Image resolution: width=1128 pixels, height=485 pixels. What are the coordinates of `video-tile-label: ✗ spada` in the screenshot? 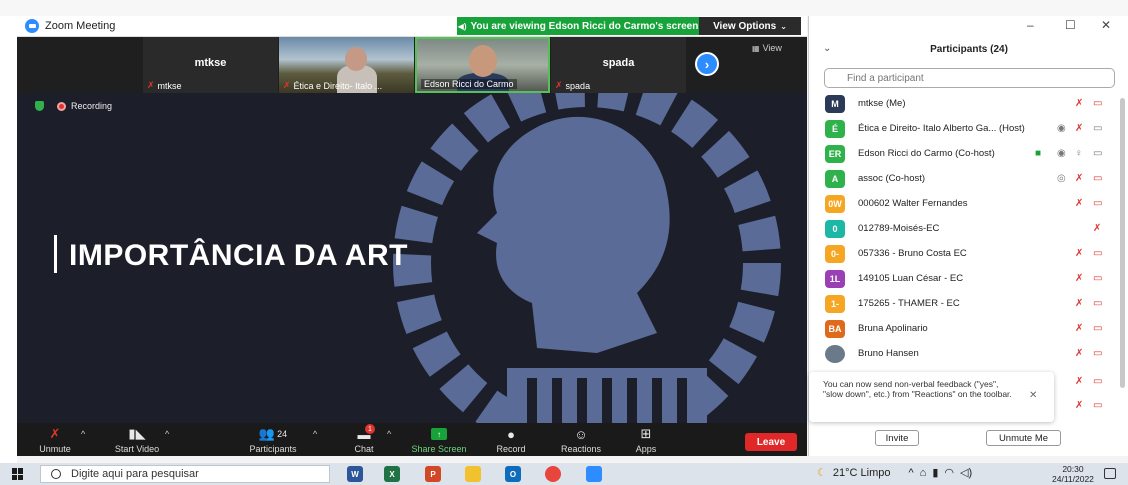 It's located at (572, 85).